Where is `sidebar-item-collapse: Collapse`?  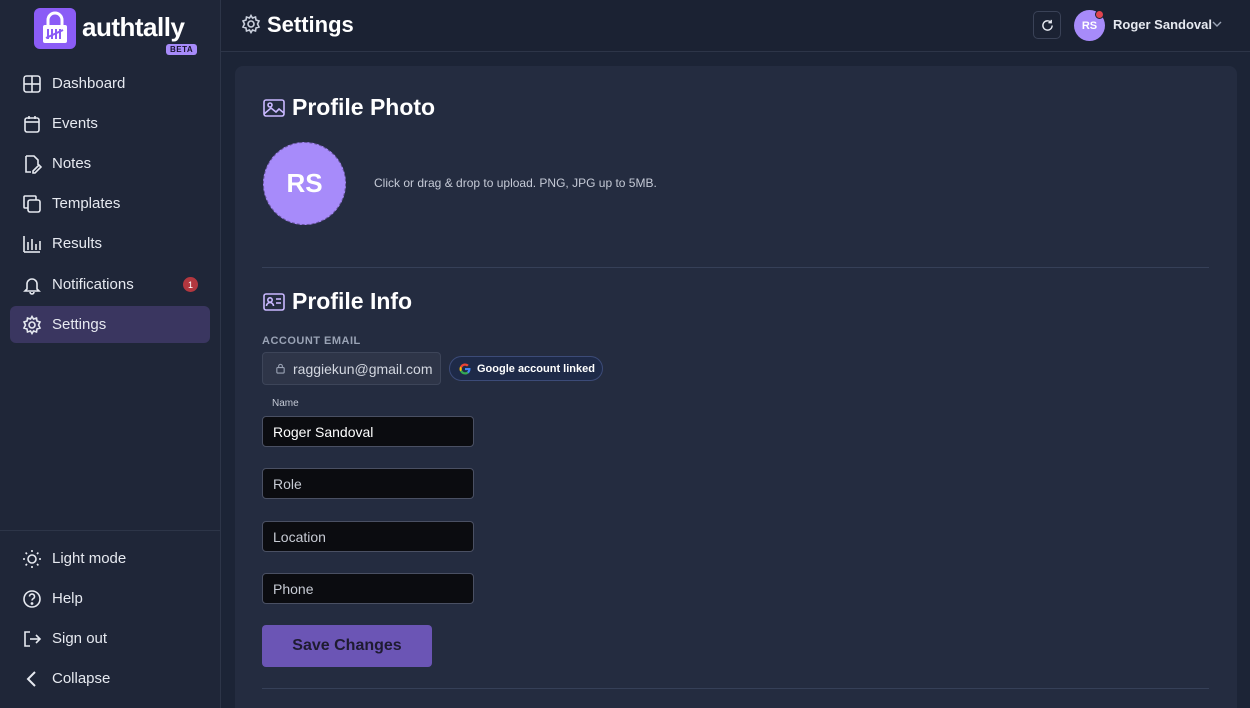
sidebar-item-collapse: Collapse is located at coordinates (110, 678).